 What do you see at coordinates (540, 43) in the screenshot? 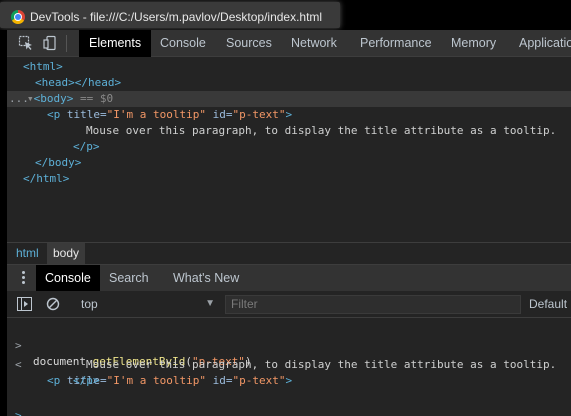
I see `tab-application: Applicatio` at bounding box center [540, 43].